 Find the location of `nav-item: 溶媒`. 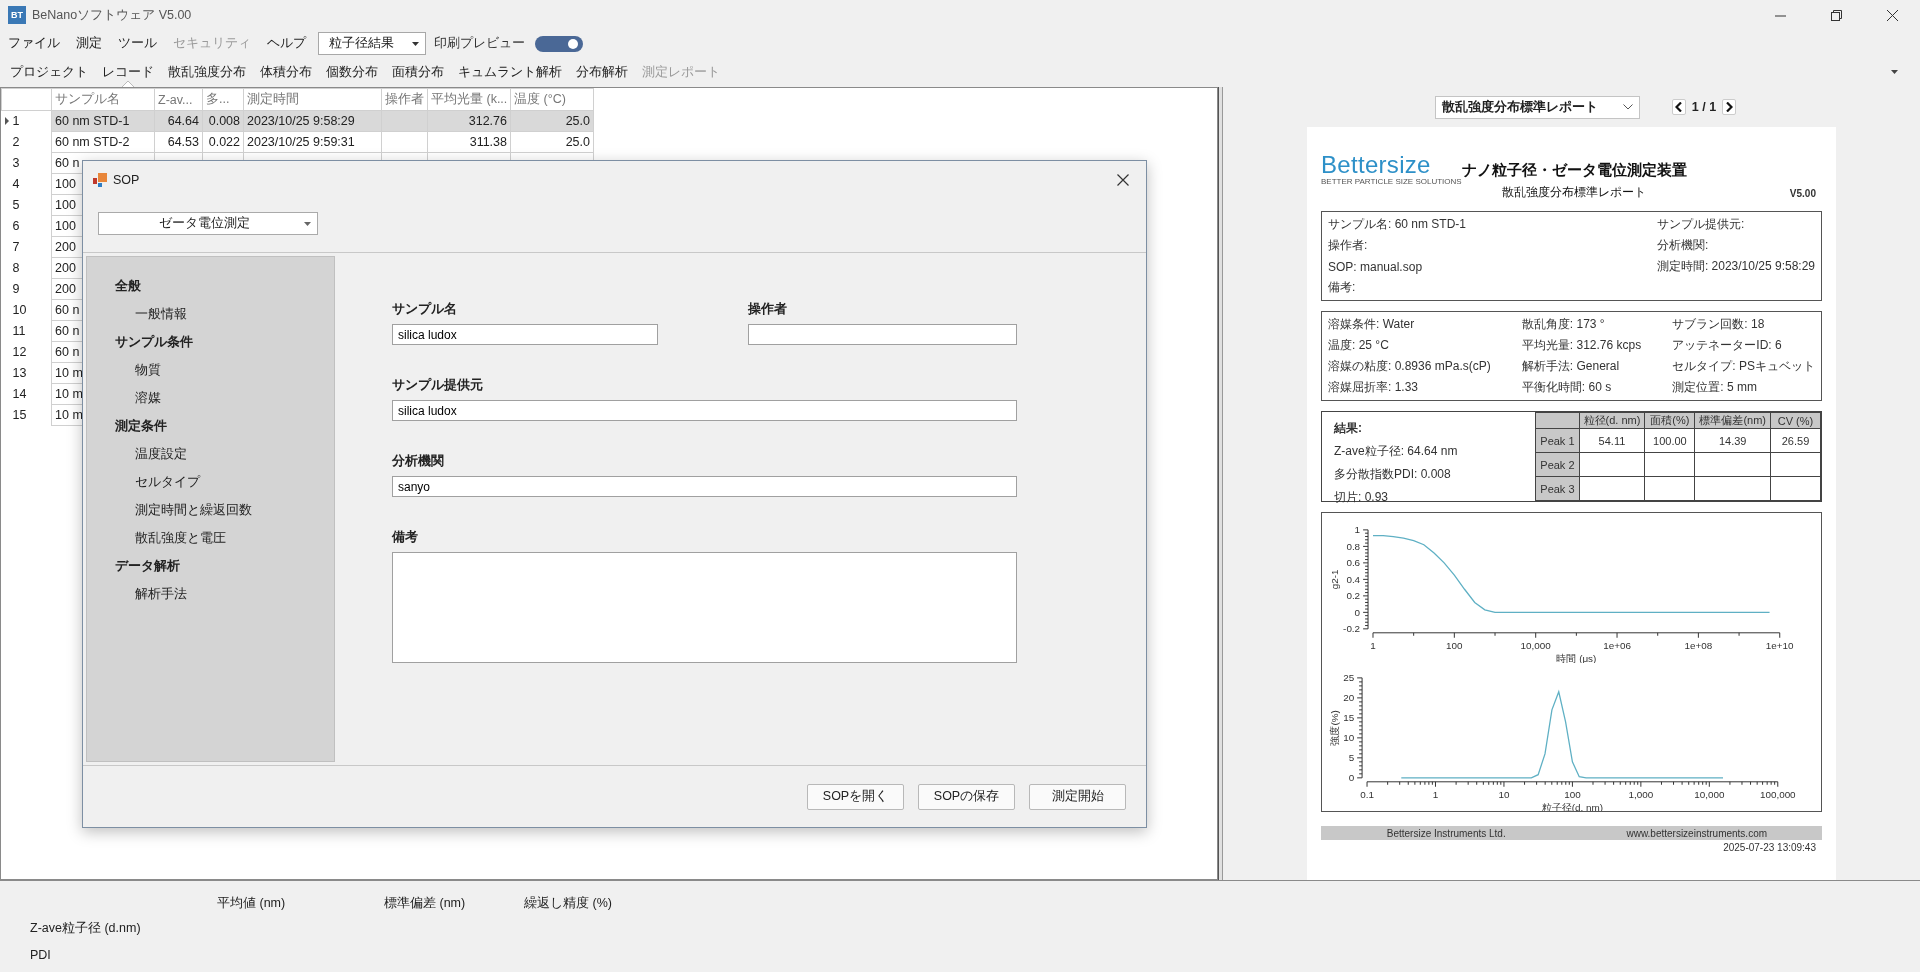

nav-item: 溶媒 is located at coordinates (224, 398).